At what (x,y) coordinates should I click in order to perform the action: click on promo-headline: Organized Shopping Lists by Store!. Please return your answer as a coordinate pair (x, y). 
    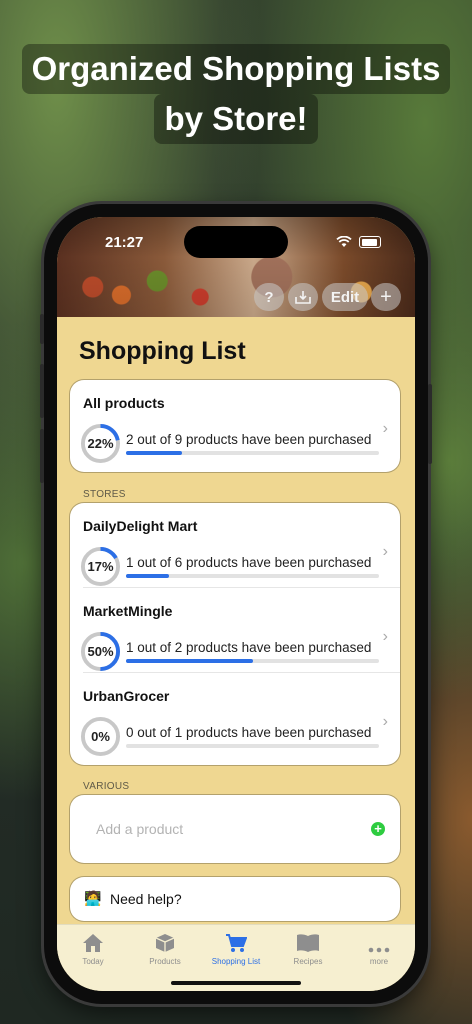
    Looking at the image, I should click on (236, 94).